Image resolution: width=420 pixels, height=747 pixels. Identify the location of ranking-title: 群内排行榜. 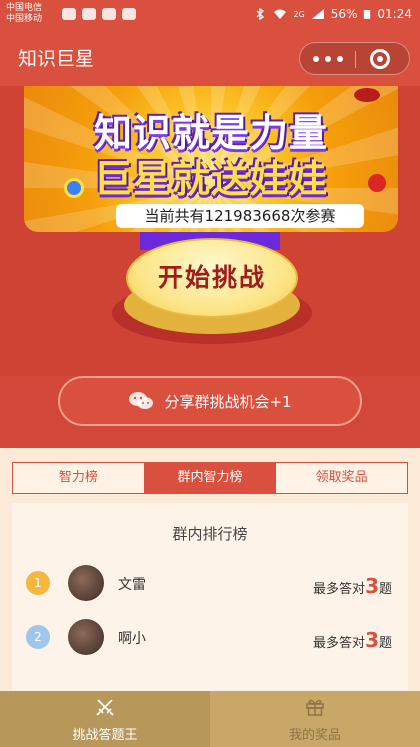
(210, 534).